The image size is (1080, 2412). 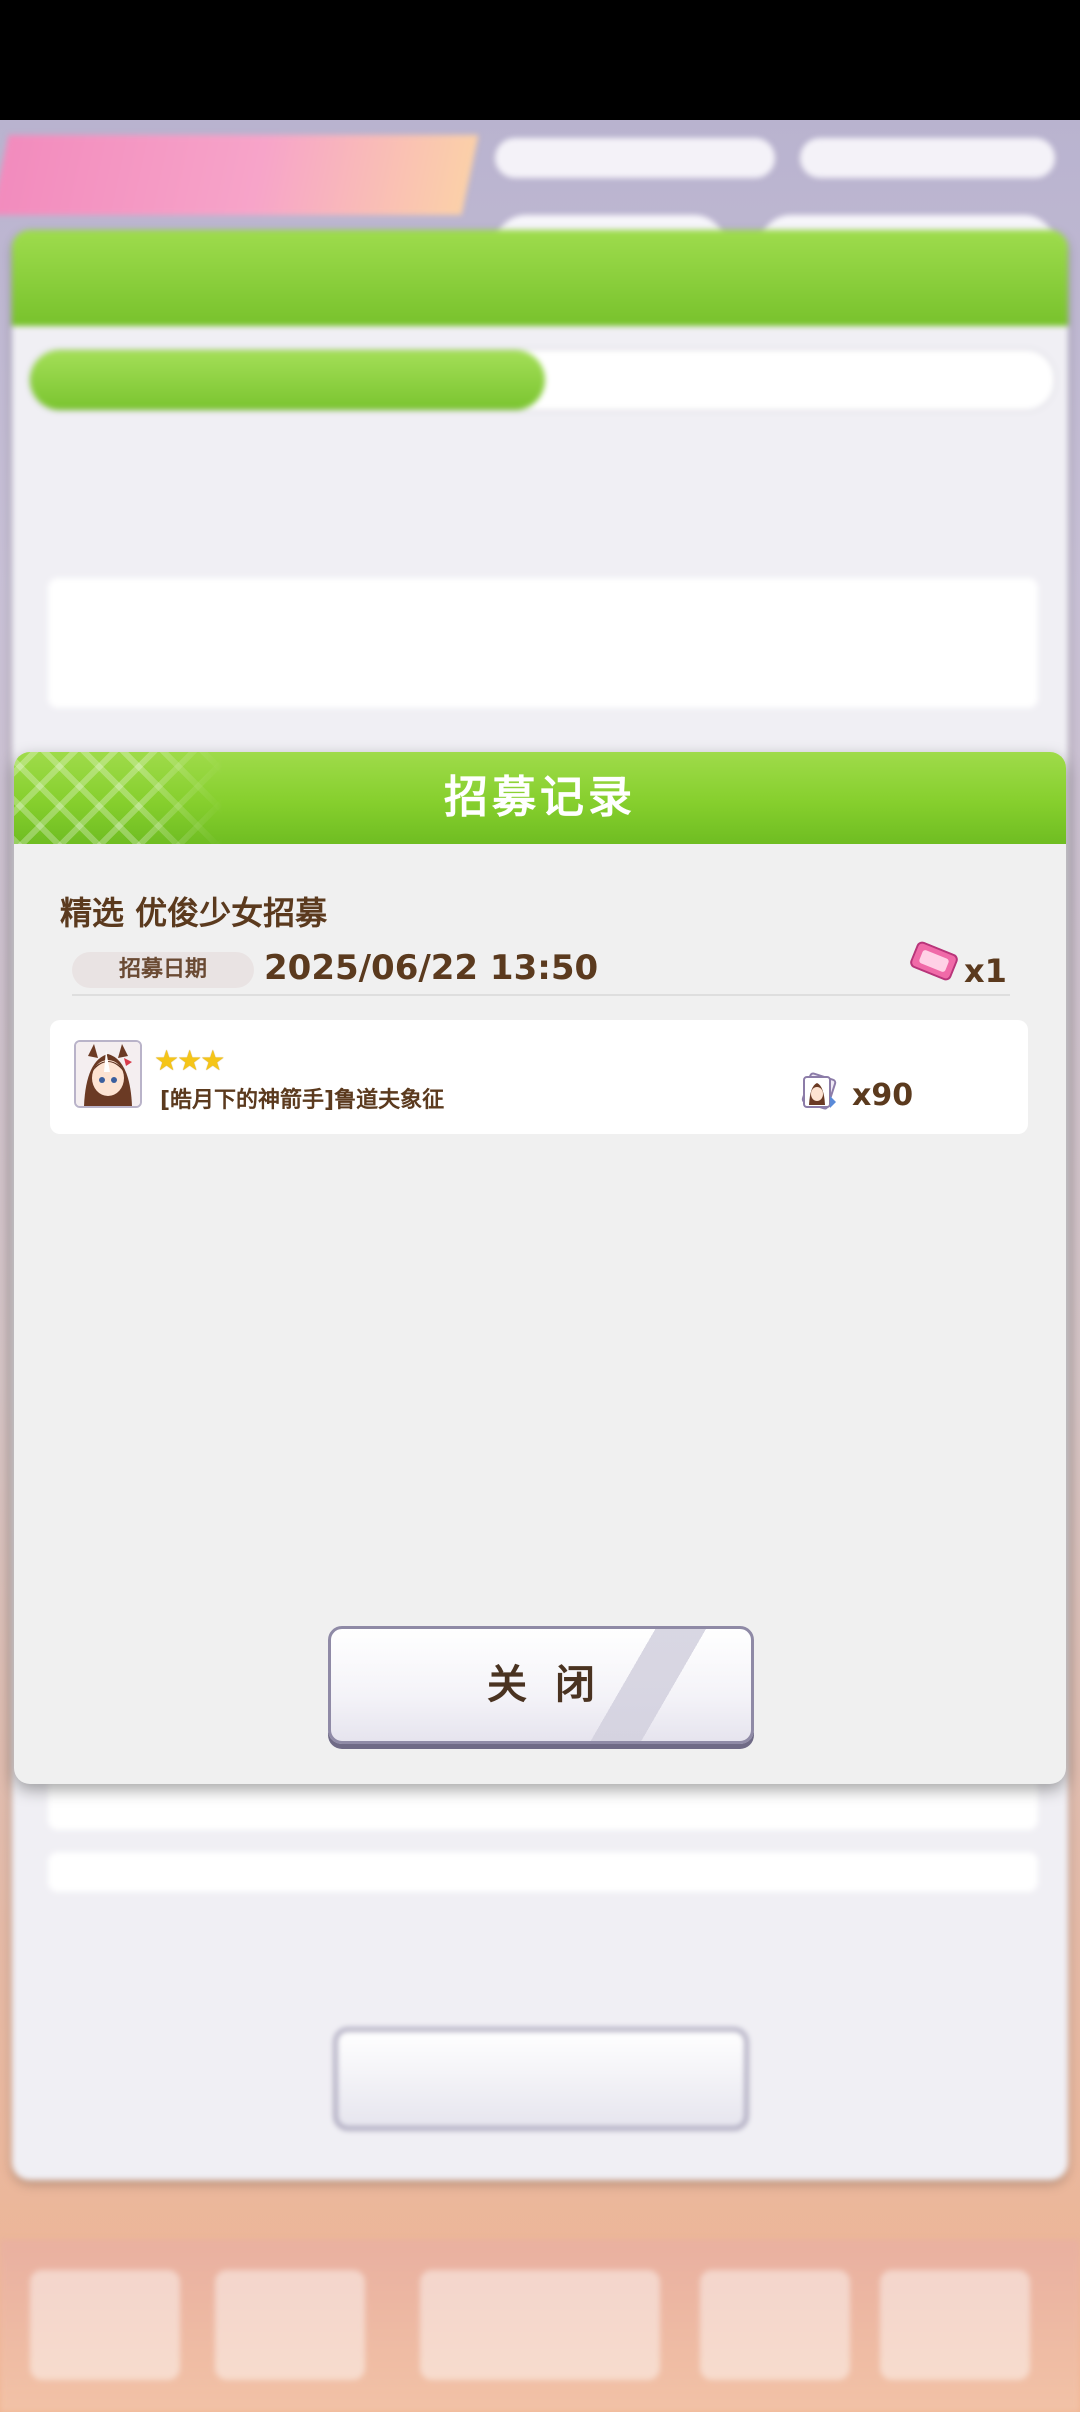 What do you see at coordinates (539, 1077) in the screenshot?
I see `result-row` at bounding box center [539, 1077].